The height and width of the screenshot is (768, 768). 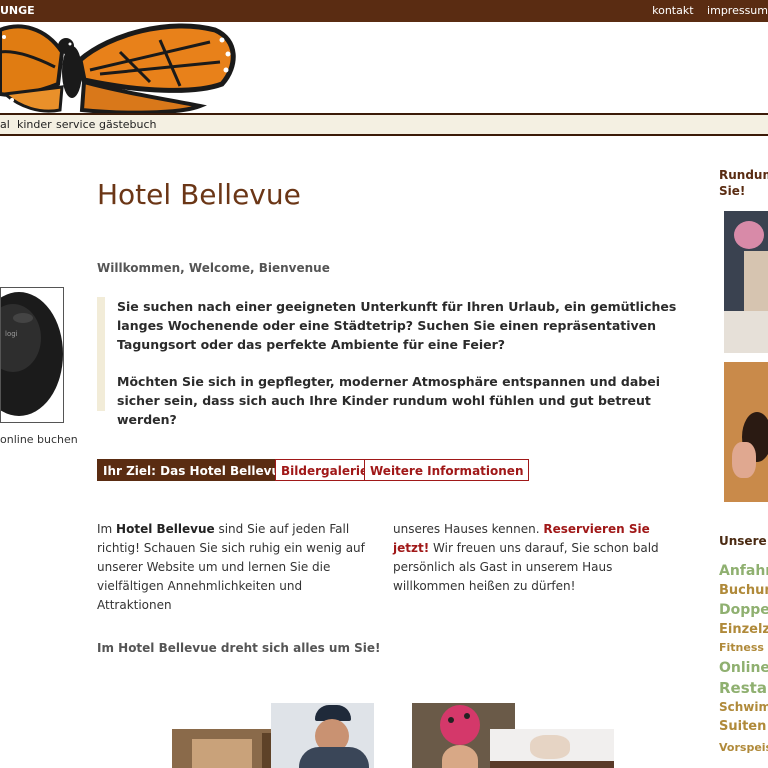 I want to click on site-brand: UNGE, so click(x=17, y=10).